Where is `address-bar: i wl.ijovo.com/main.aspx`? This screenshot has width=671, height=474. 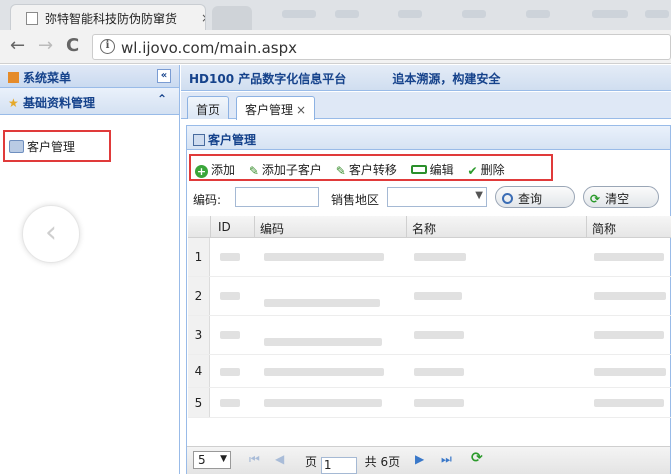 address-bar: i wl.ijovo.com/main.aspx is located at coordinates (381, 47).